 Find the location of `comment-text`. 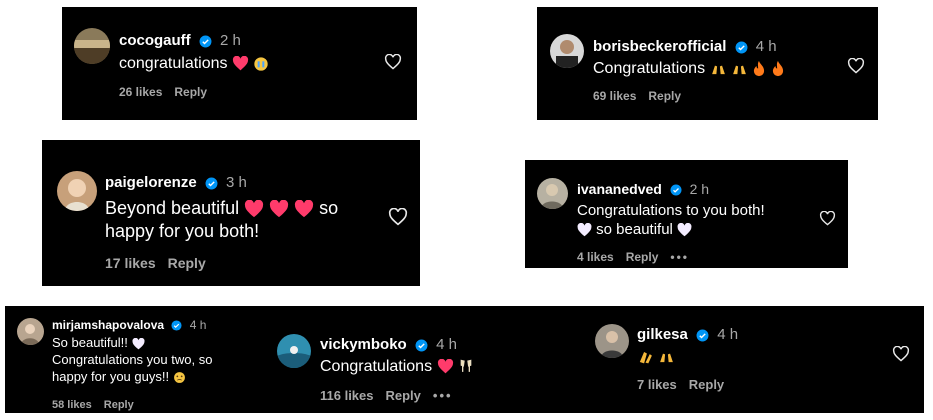

comment-text is located at coordinates (656, 357).